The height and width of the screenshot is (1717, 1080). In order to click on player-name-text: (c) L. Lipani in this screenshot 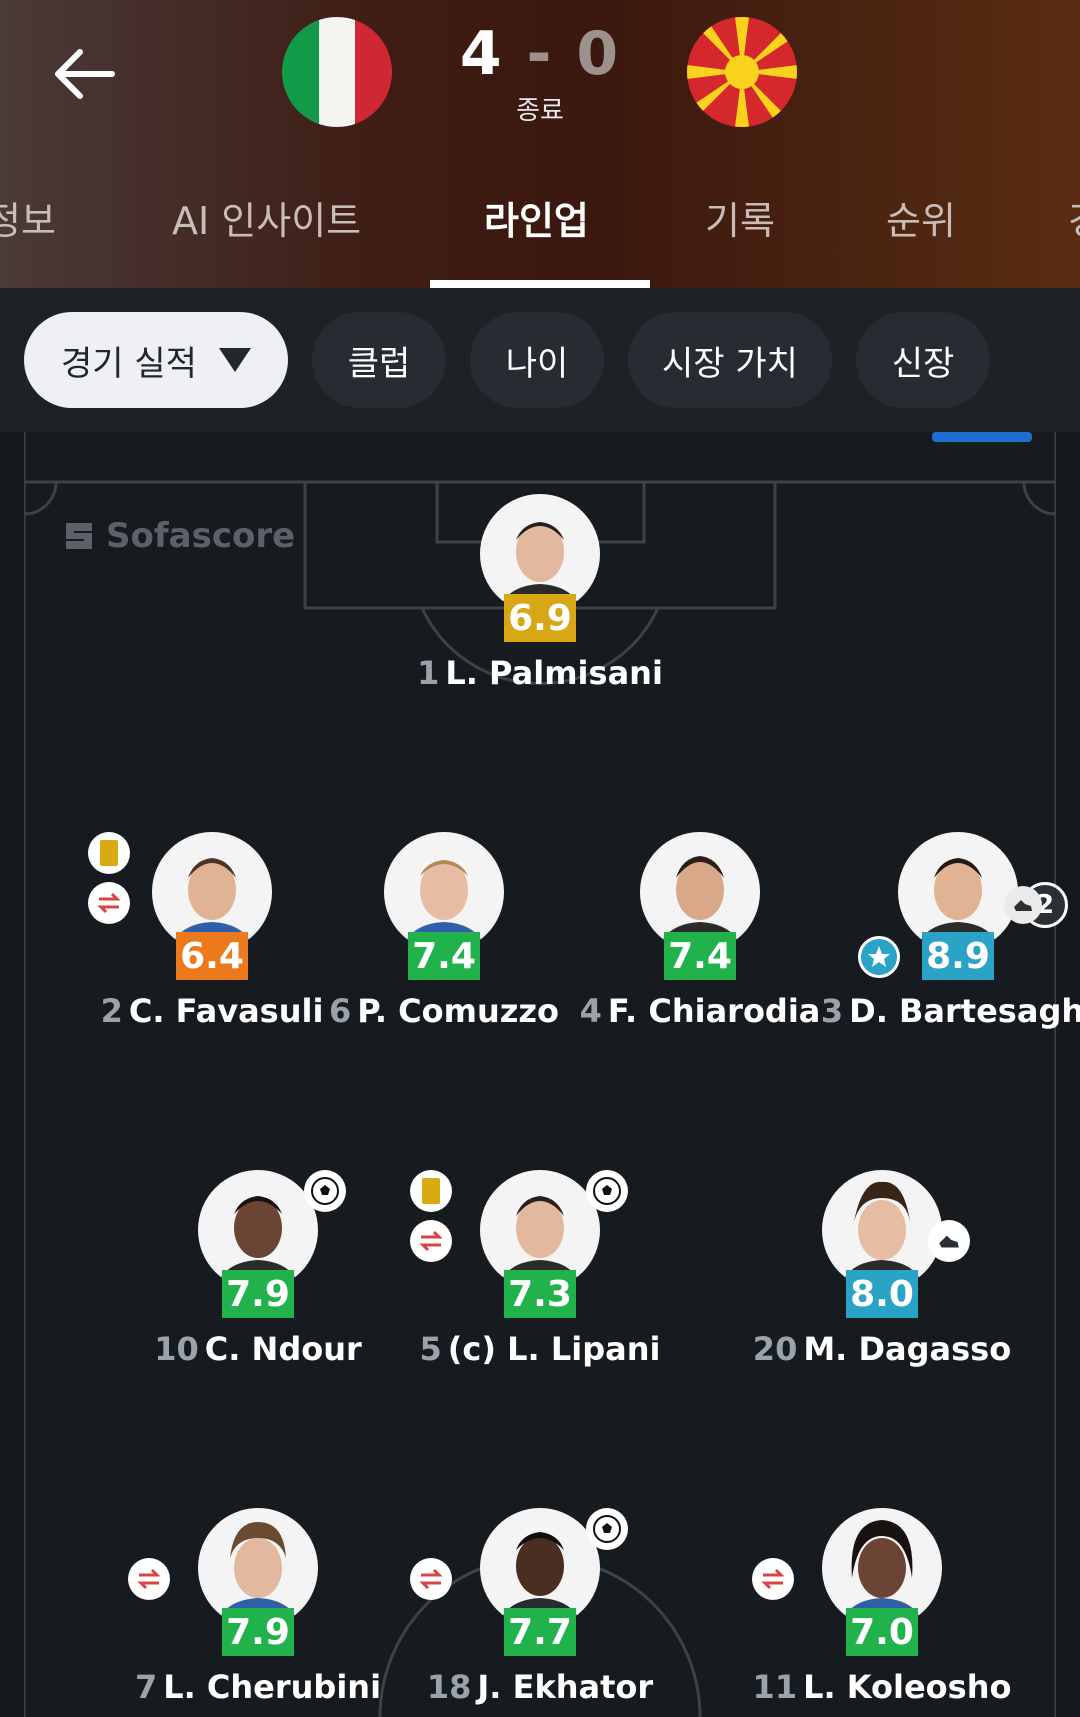, I will do `click(554, 1349)`.